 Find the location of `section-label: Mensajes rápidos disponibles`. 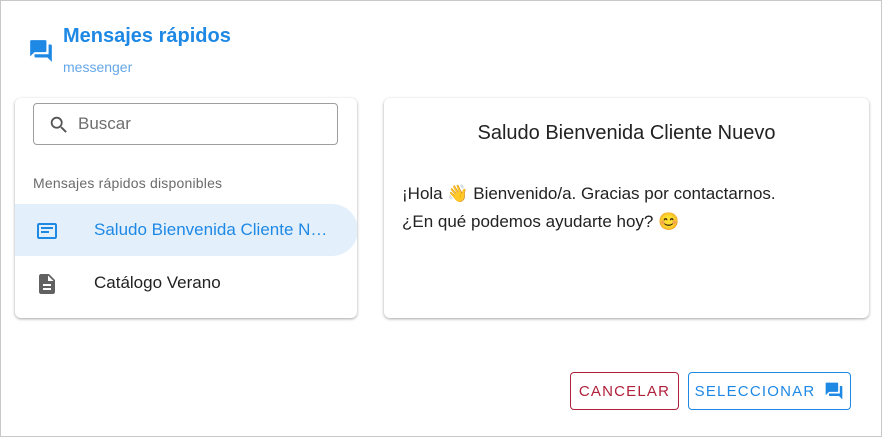

section-label: Mensajes rápidos disponibles is located at coordinates (128, 183).